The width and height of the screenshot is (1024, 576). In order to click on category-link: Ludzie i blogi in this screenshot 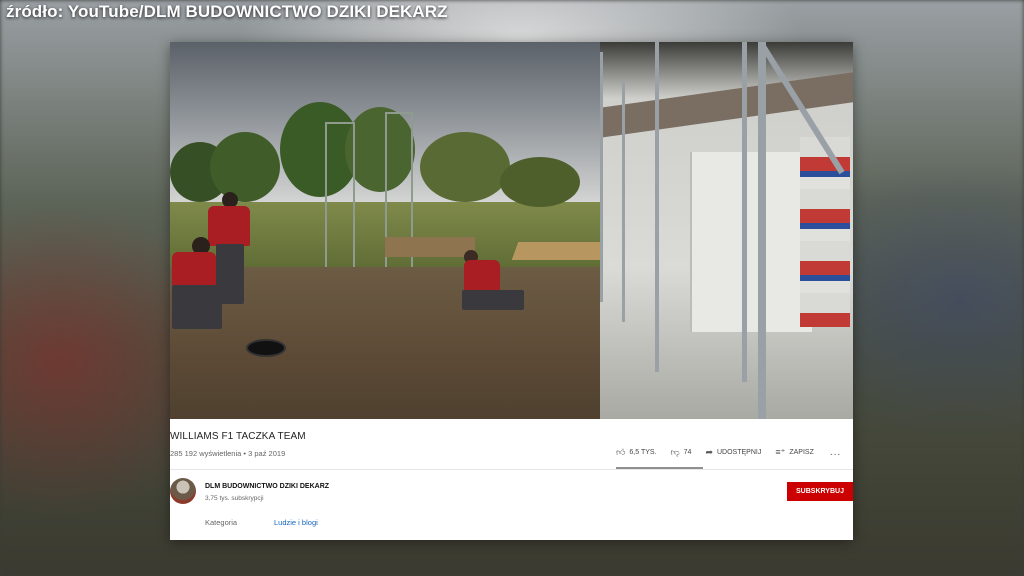, I will do `click(296, 522)`.